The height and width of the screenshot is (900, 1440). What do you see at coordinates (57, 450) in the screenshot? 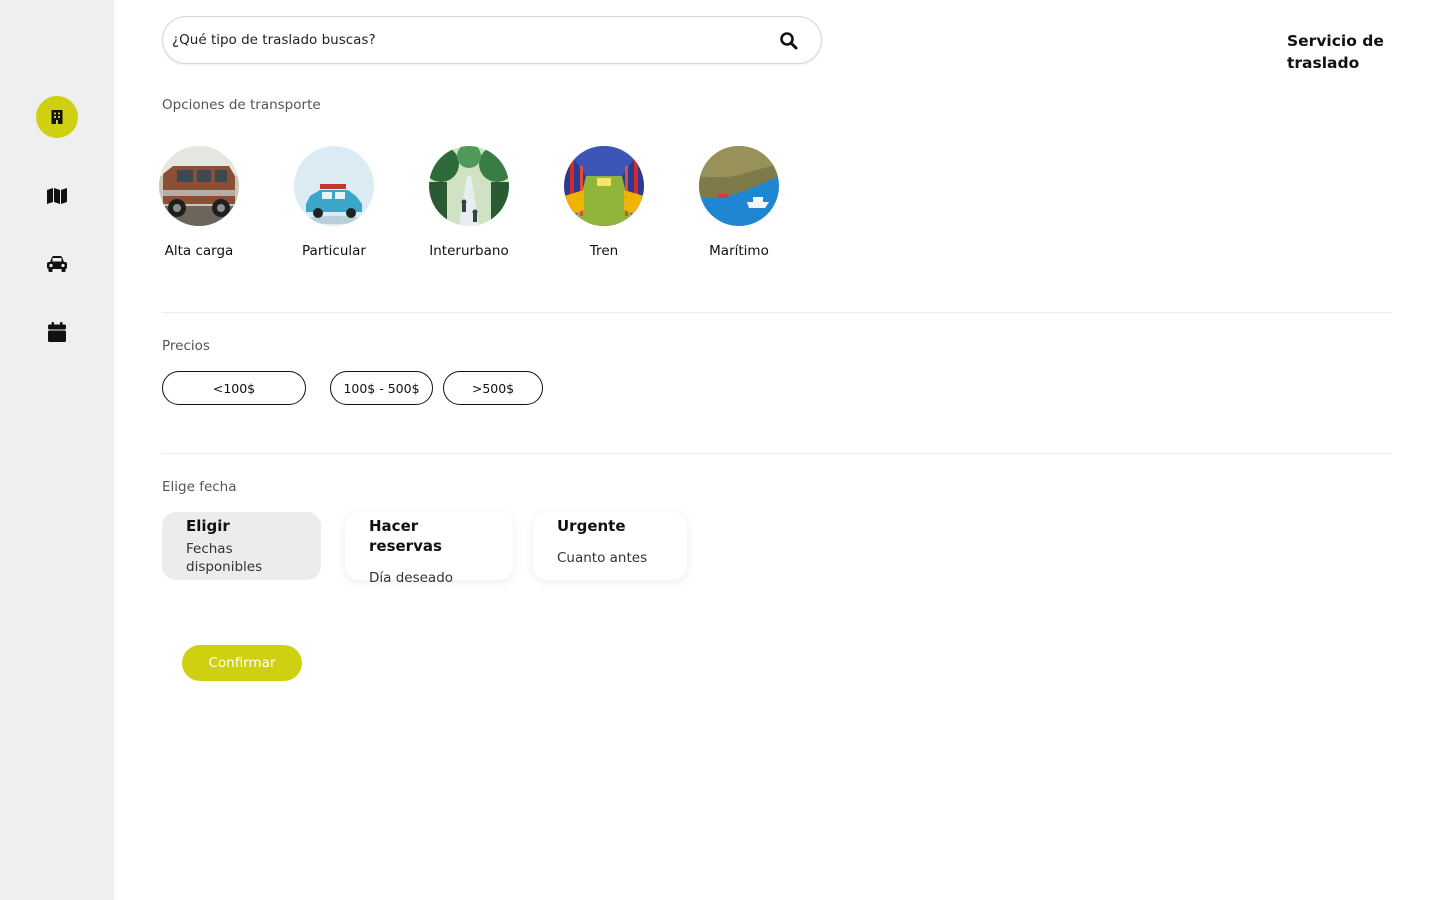
I see `sidebar` at bounding box center [57, 450].